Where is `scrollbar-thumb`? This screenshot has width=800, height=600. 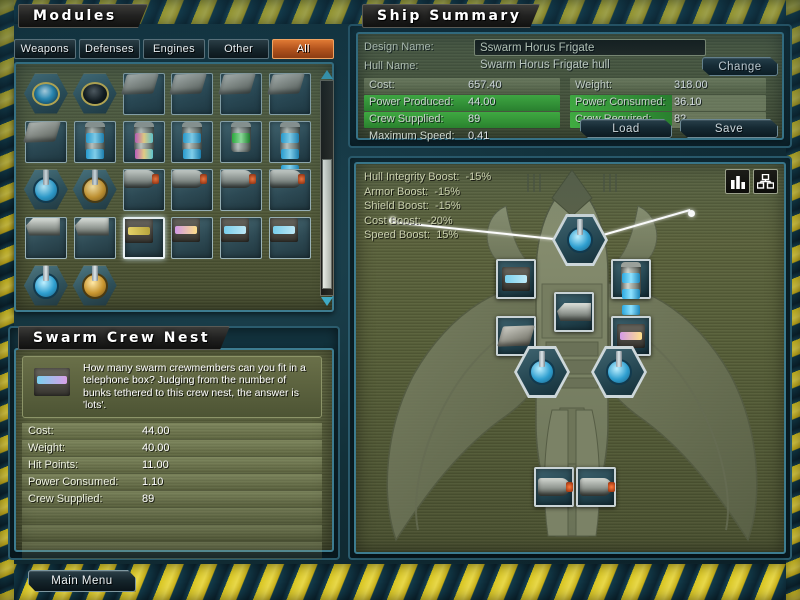
scrollbar-thumb is located at coordinates (327, 224).